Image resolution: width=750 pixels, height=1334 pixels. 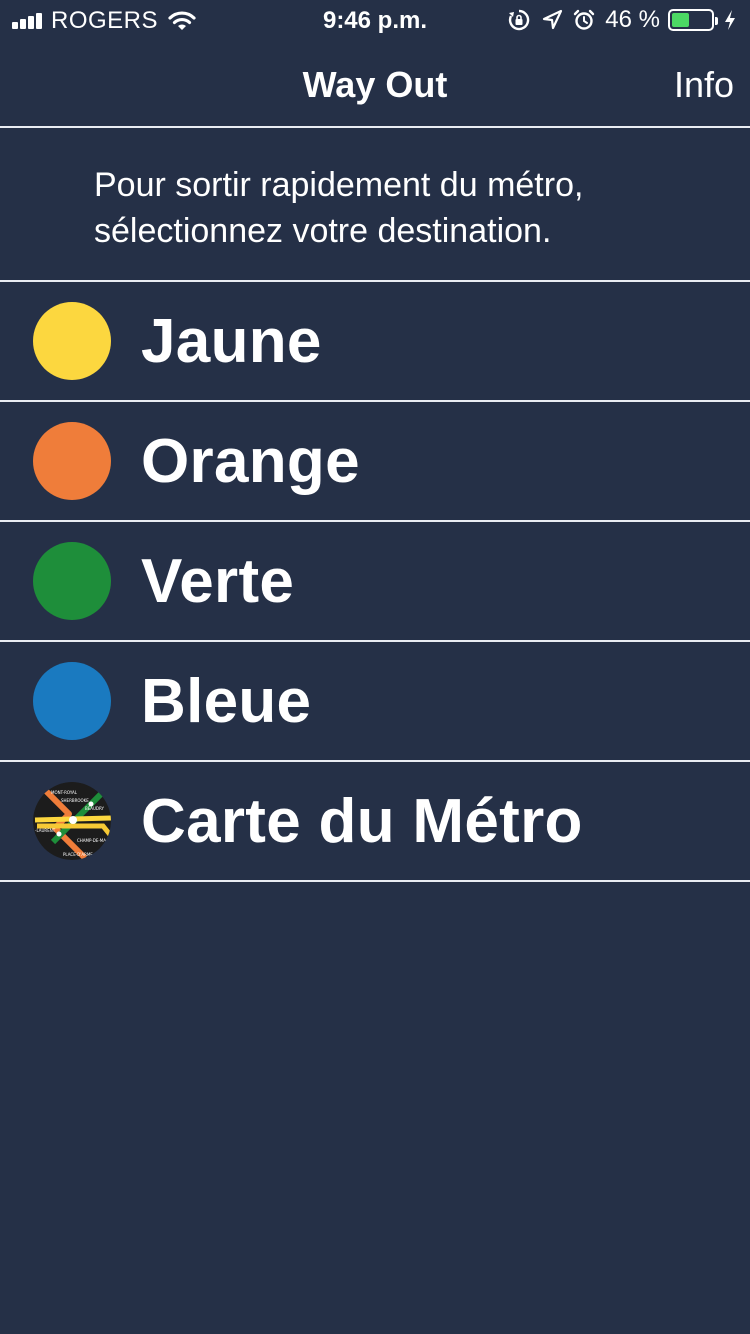 What do you see at coordinates (375, 342) in the screenshot?
I see `line-item-jaune: Jaune` at bounding box center [375, 342].